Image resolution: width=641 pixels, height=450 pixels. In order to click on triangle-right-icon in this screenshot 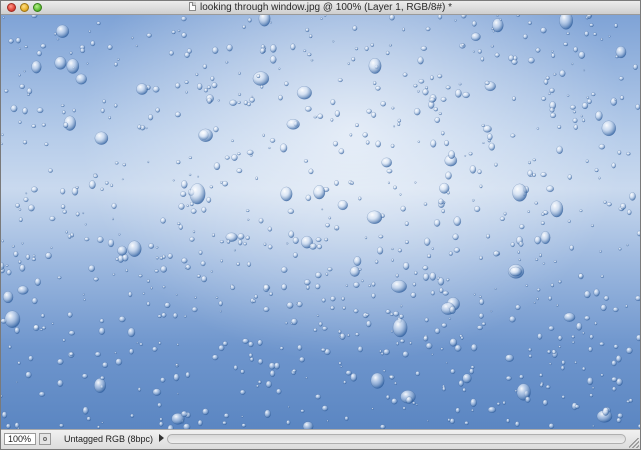, I will do `click(161, 438)`.